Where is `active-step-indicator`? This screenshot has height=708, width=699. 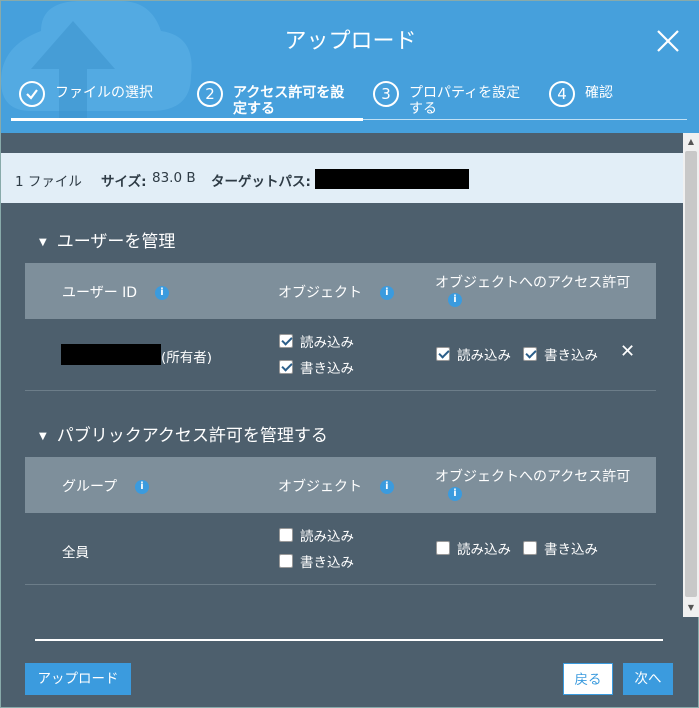 active-step-indicator is located at coordinates (187, 119).